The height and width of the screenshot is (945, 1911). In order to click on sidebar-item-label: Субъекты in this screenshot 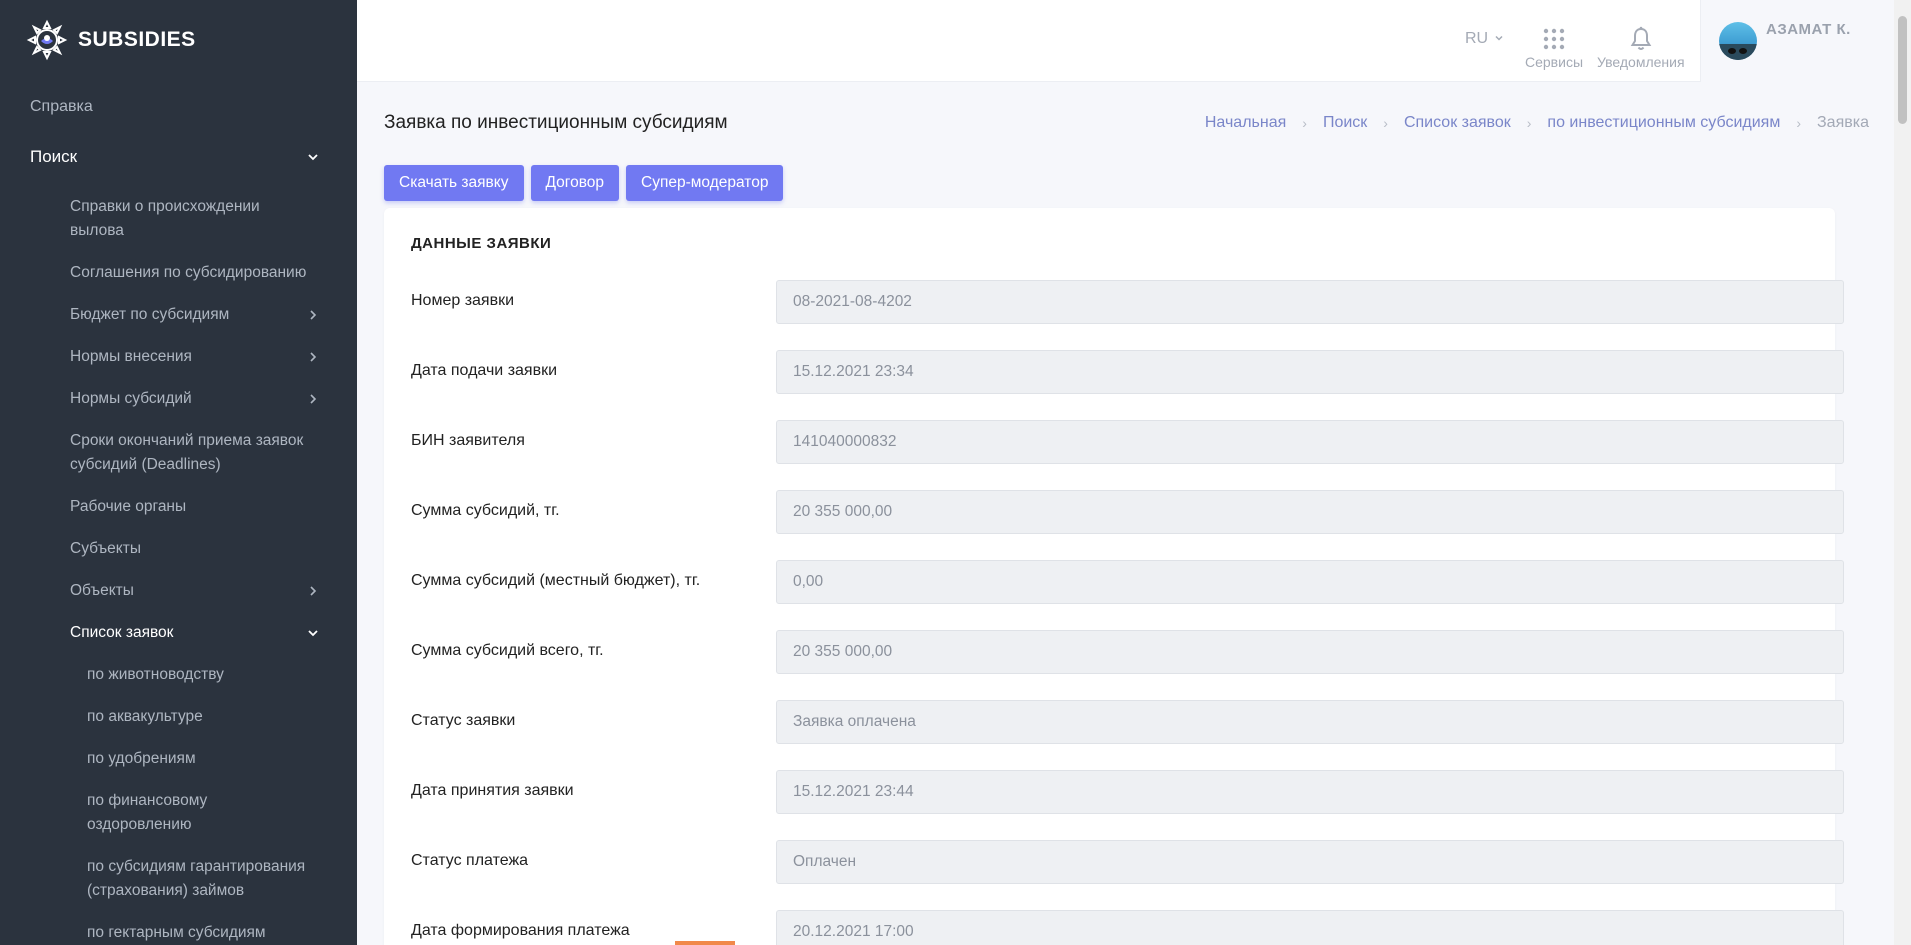, I will do `click(105, 548)`.